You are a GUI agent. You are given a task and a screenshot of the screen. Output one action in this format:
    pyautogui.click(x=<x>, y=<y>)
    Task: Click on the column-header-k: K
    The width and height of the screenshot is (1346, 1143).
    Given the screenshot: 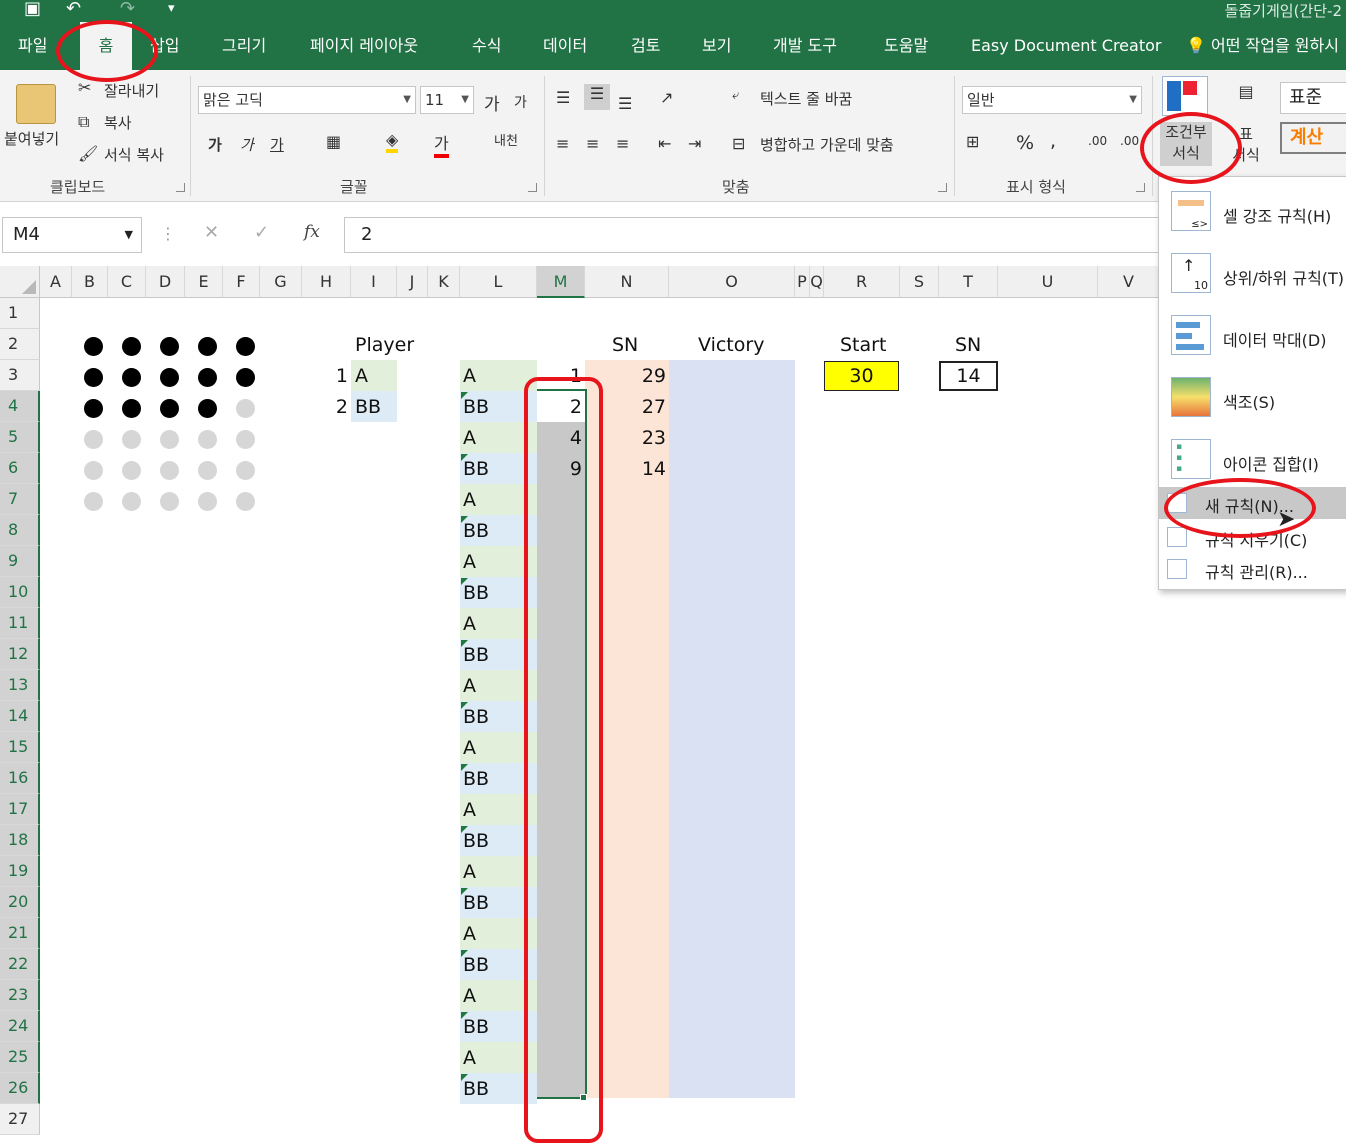 What is the action you would take?
    pyautogui.click(x=444, y=282)
    